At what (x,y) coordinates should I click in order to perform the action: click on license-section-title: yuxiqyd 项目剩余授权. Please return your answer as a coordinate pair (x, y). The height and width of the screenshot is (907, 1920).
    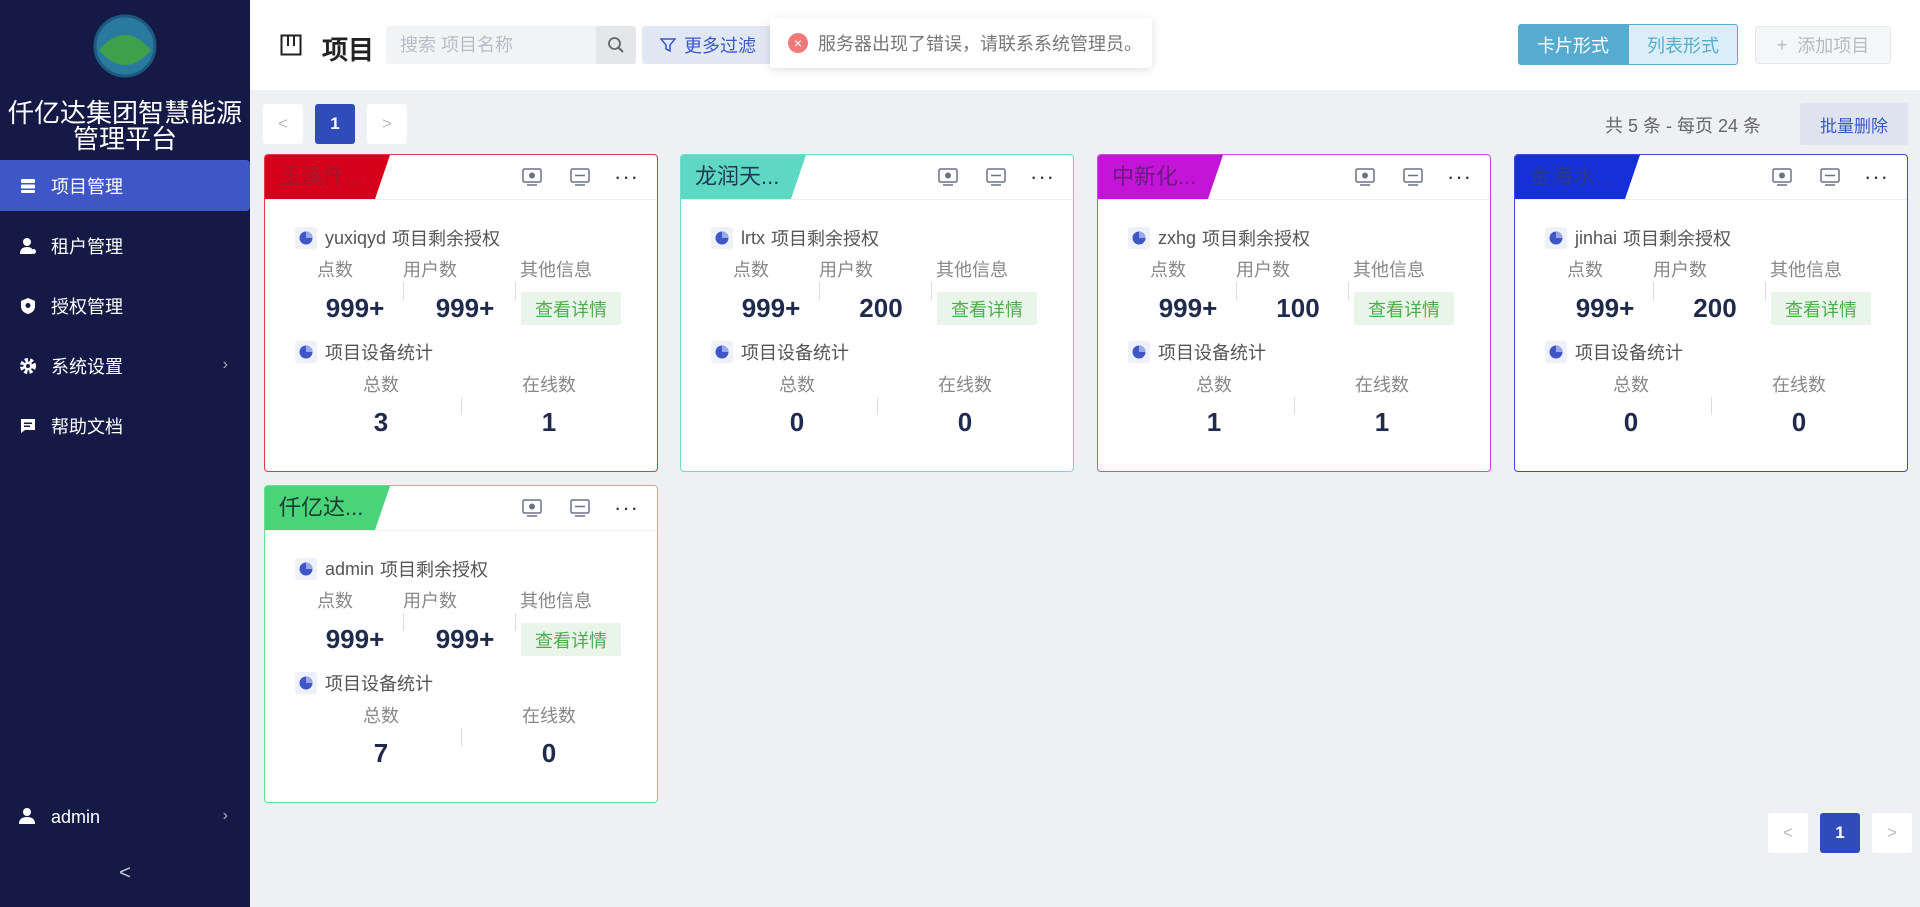
    Looking at the image, I should click on (397, 238).